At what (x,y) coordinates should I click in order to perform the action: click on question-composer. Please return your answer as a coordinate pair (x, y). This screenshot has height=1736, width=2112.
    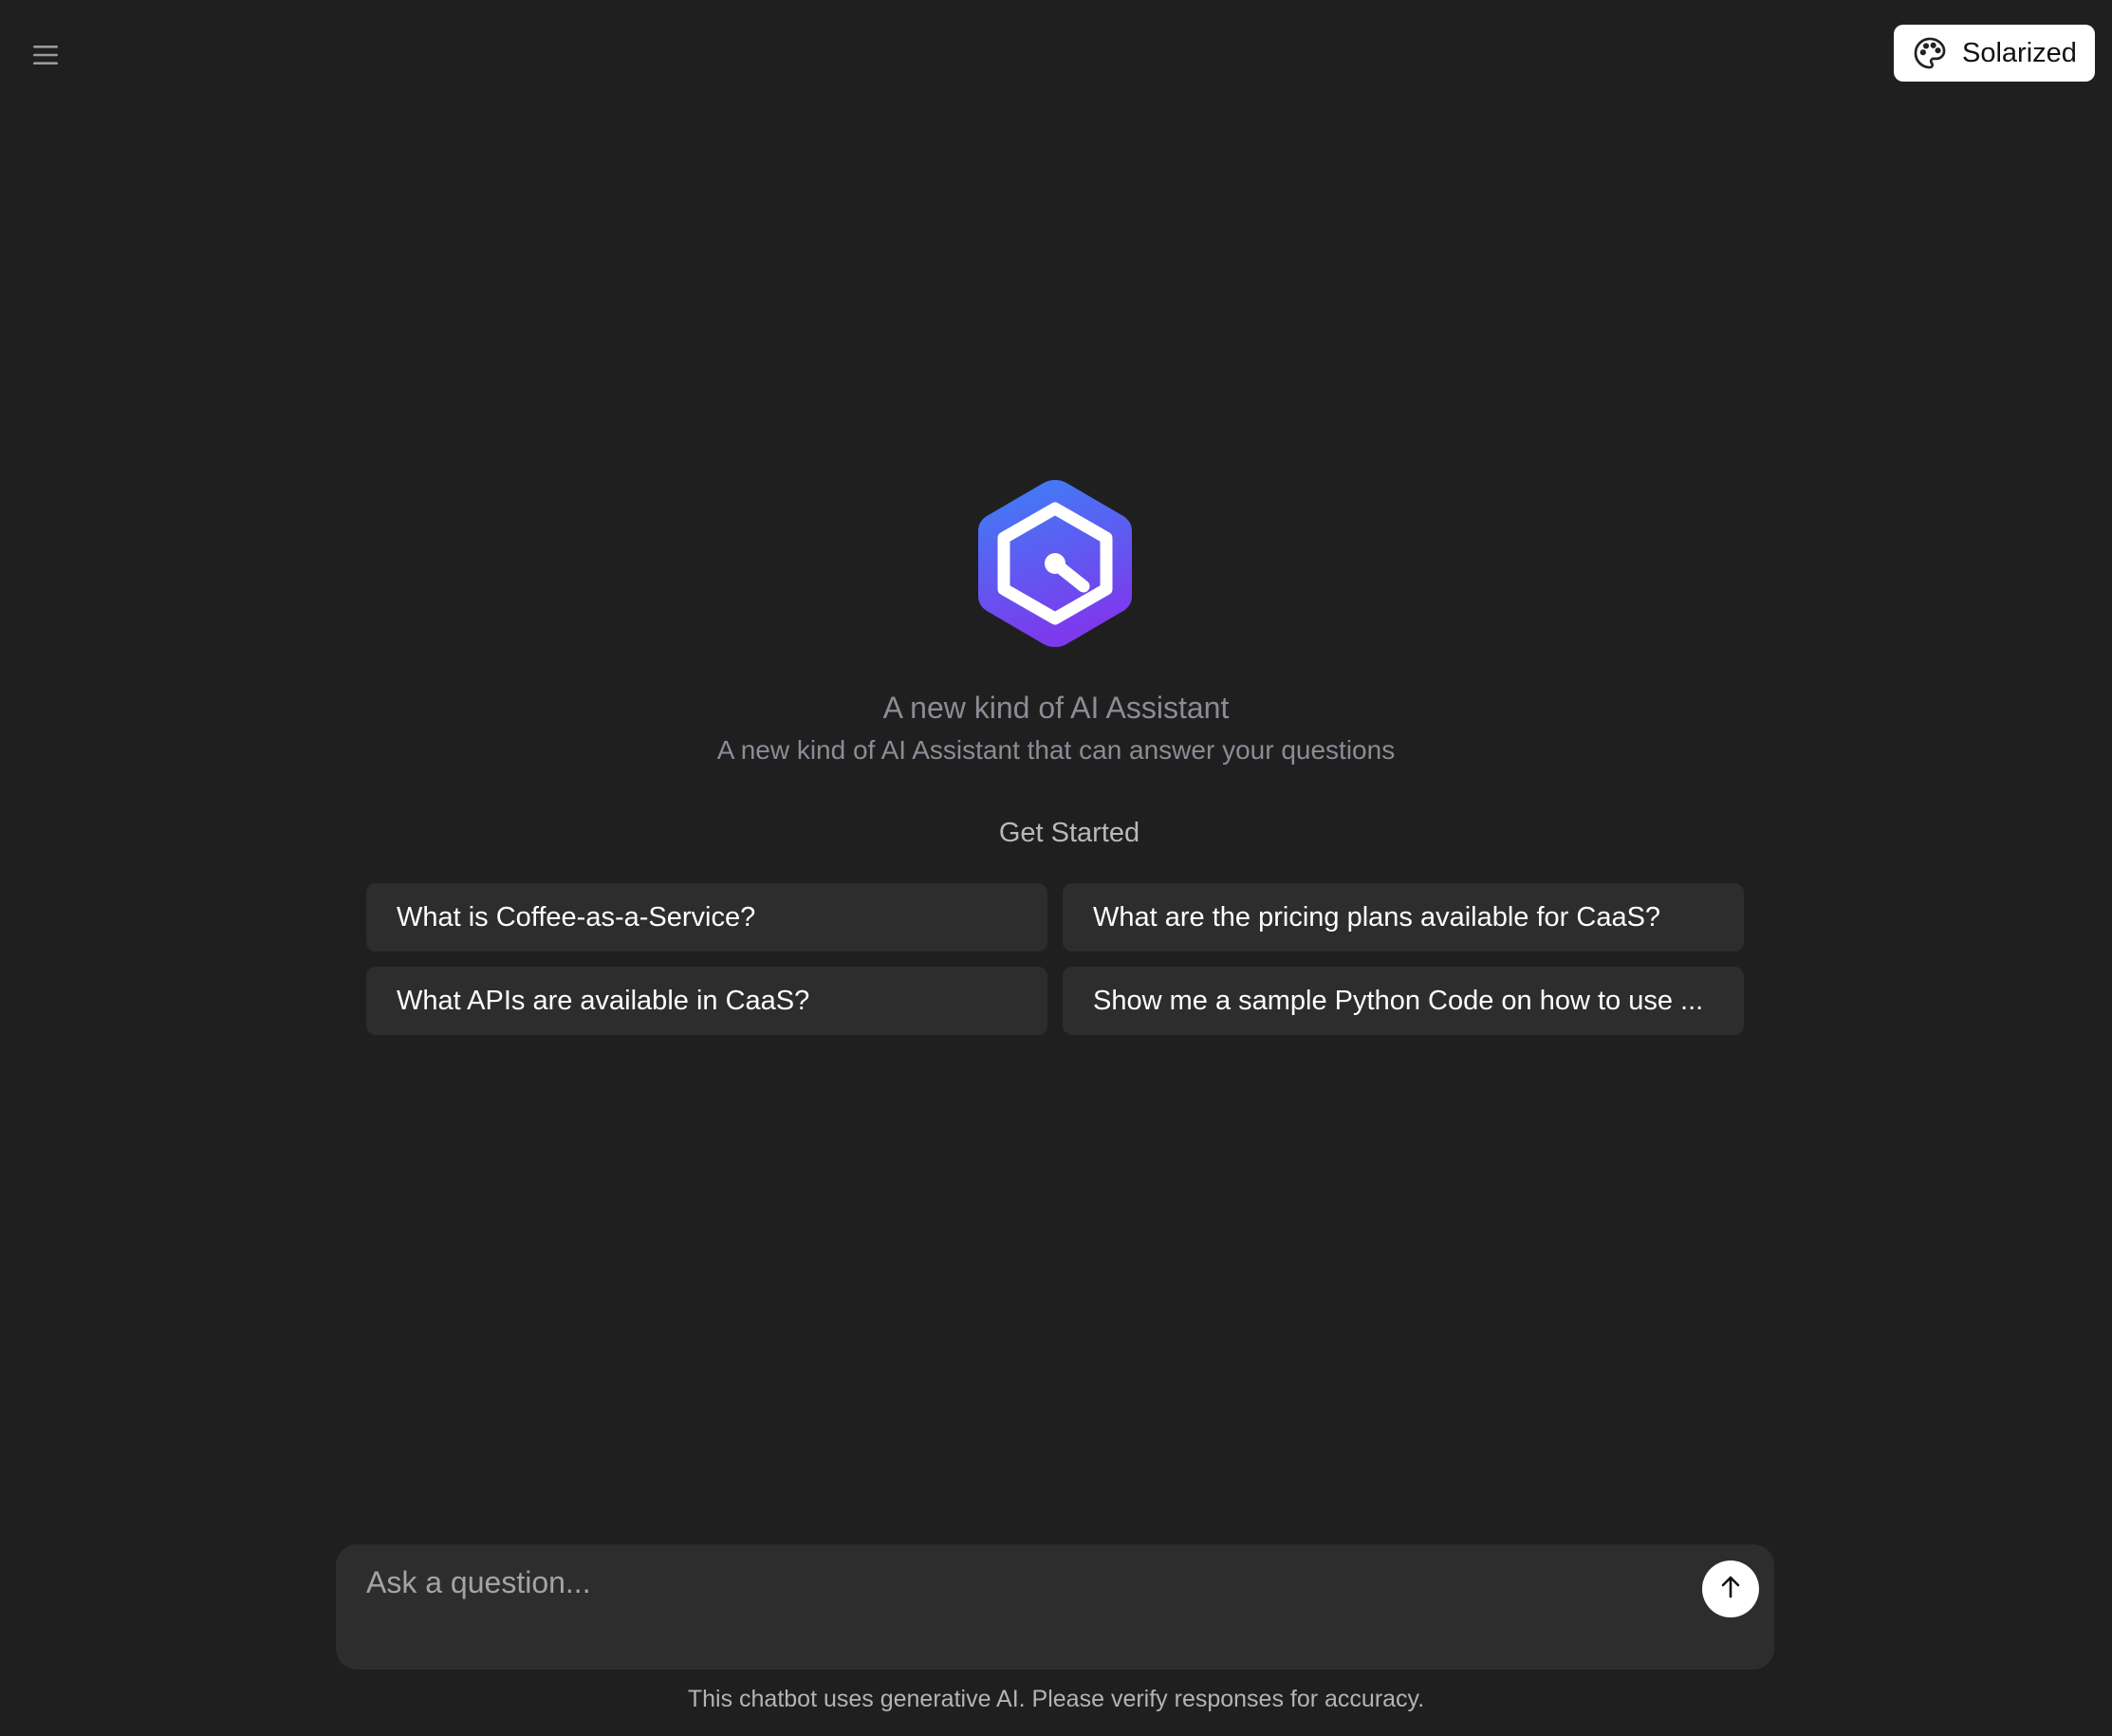
    Looking at the image, I should click on (1055, 1607).